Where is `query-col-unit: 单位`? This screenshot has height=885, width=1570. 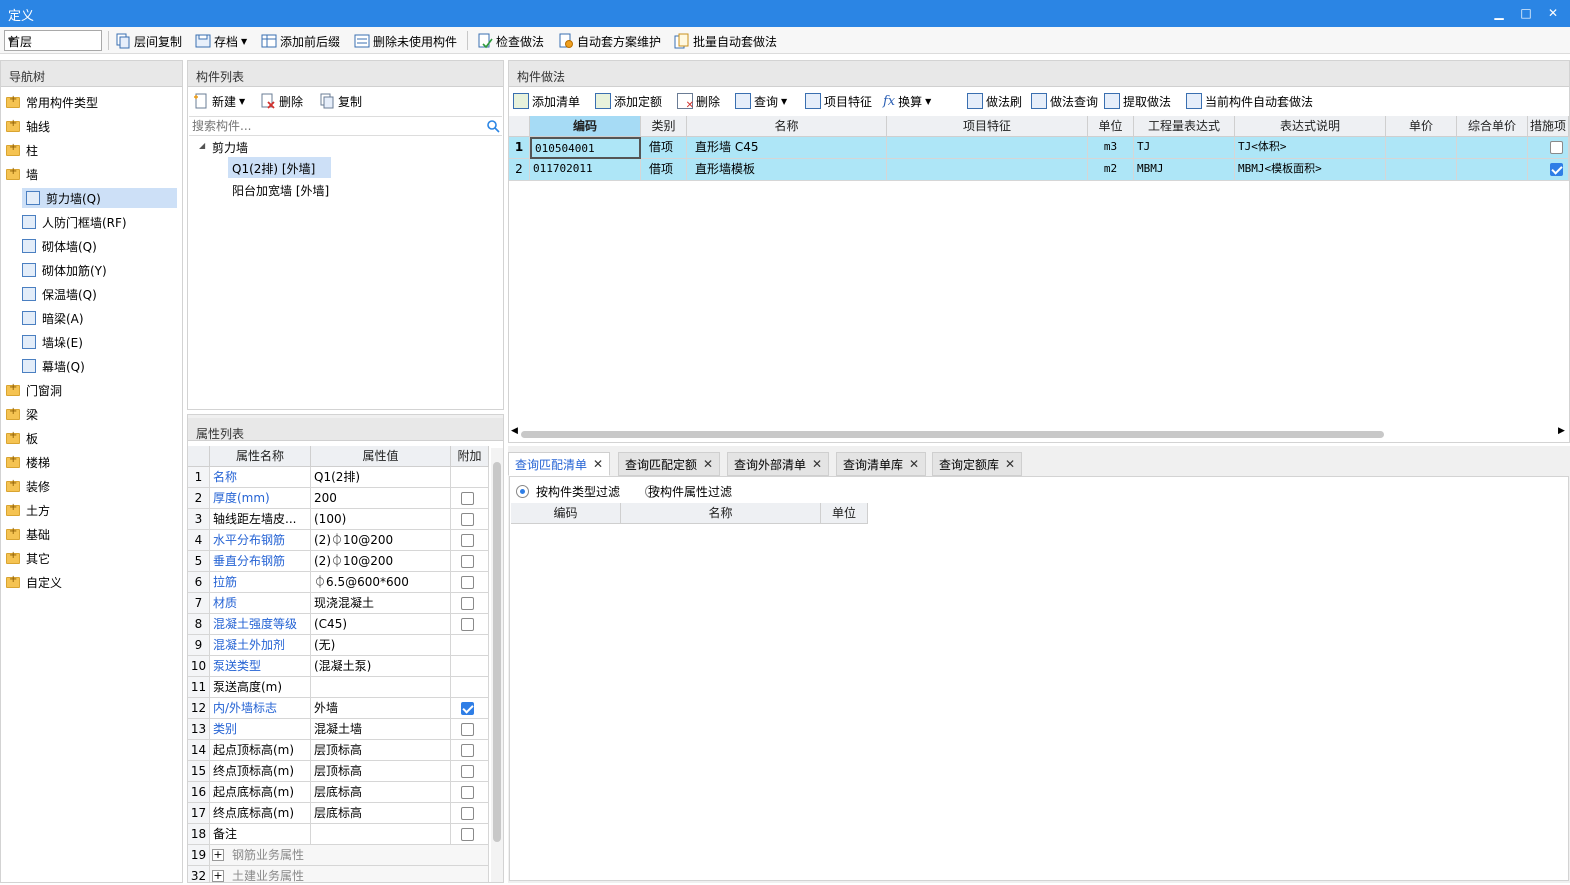
query-col-unit: 单位 is located at coordinates (844, 513).